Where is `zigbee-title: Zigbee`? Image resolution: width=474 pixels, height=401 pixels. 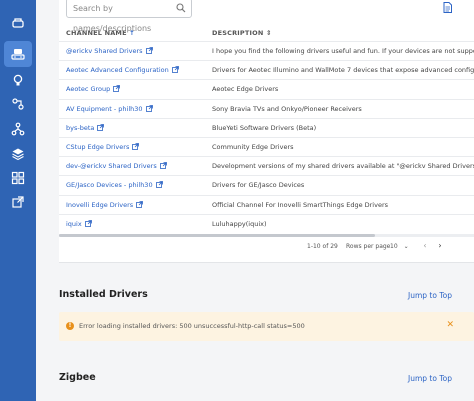 zigbee-title: Zigbee is located at coordinates (77, 377).